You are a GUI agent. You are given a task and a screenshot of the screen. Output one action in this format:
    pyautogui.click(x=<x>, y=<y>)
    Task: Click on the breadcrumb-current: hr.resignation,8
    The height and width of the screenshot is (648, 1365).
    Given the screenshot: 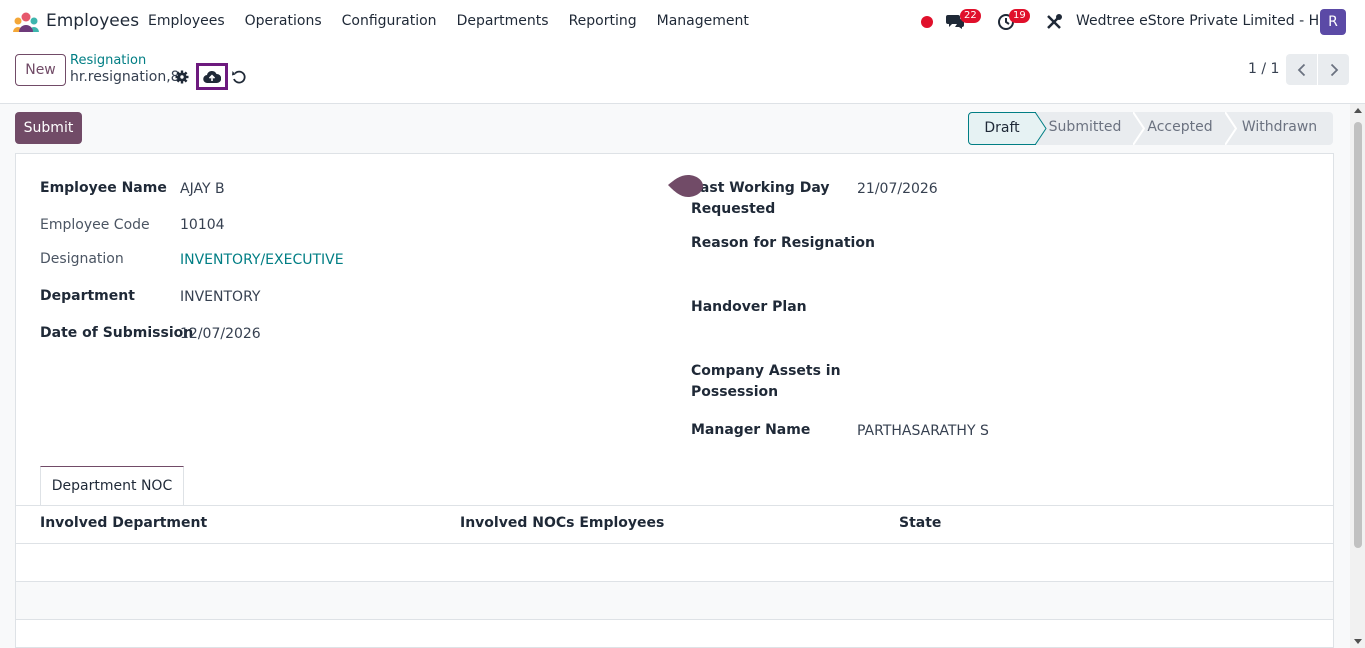 What is the action you would take?
    pyautogui.click(x=125, y=77)
    